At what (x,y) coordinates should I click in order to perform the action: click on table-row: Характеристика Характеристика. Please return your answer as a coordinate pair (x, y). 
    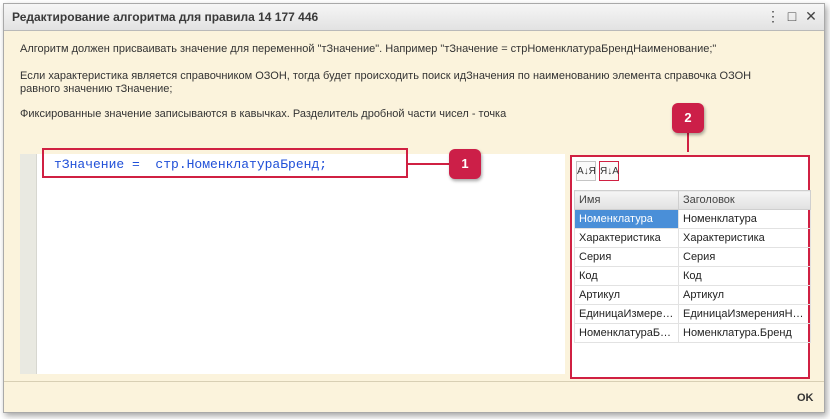
    Looking at the image, I should click on (692, 238).